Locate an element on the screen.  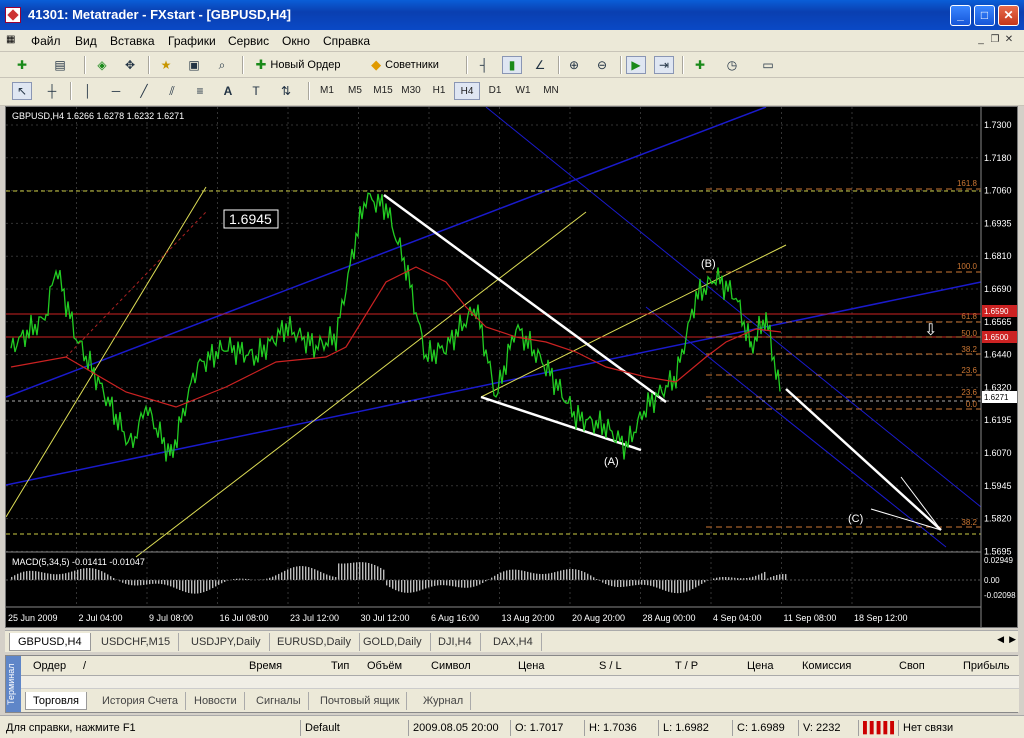
experts-button: ◆ Советники is located at coordinates (405, 65).